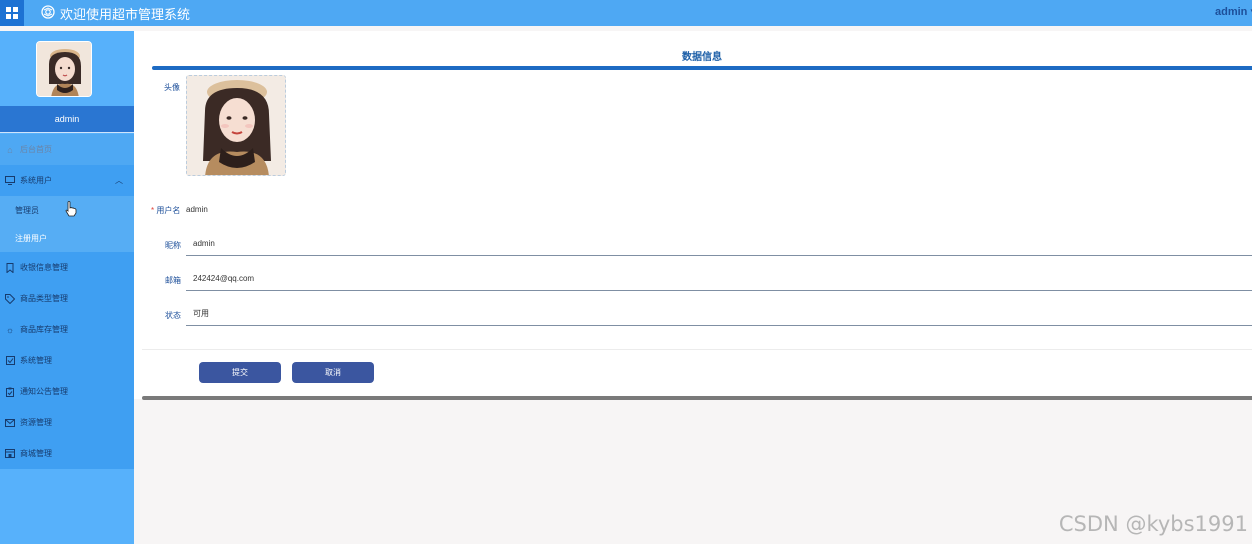 Image resolution: width=1252 pixels, height=544 pixels. I want to click on sidebar-subitem-label: 注册用户, so click(31, 238).